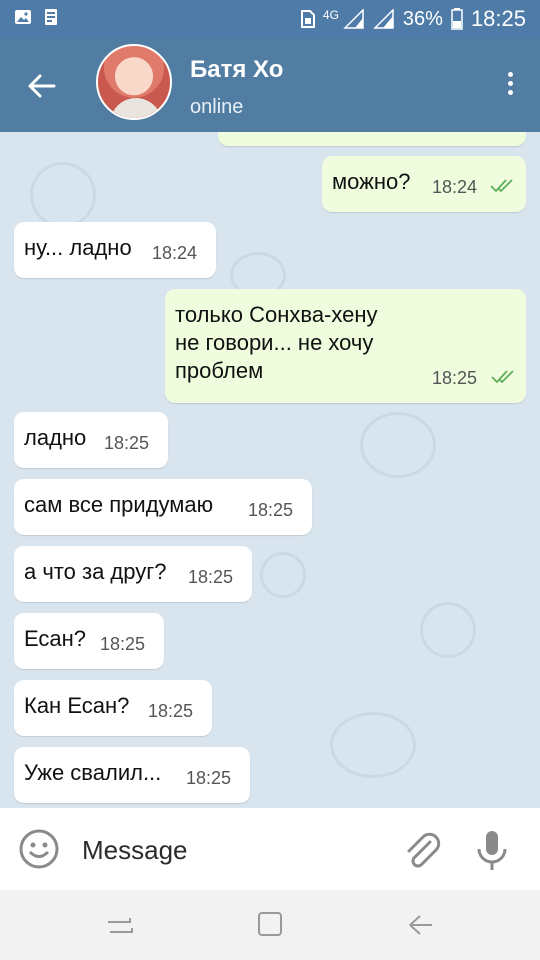  I want to click on avatar, so click(134, 82).